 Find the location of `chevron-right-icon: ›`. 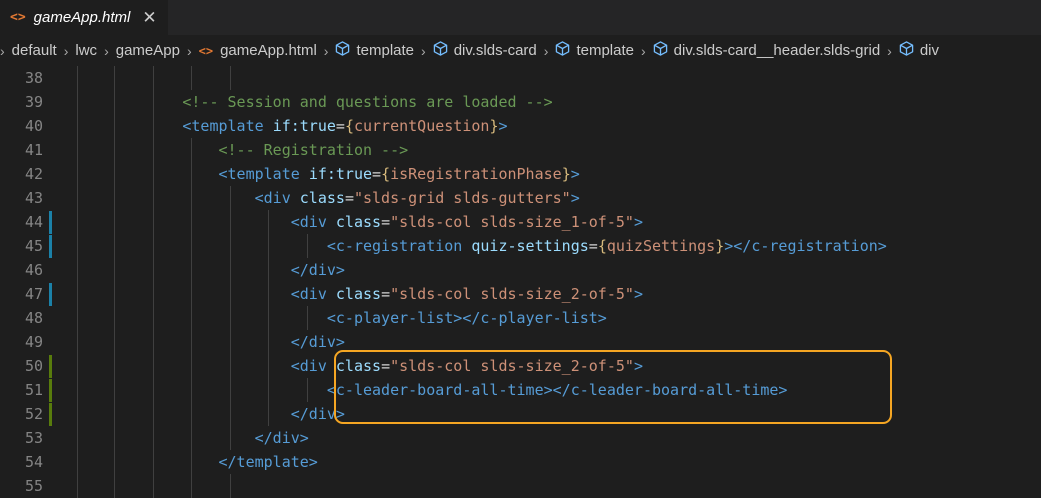

chevron-right-icon: › is located at coordinates (106, 50).